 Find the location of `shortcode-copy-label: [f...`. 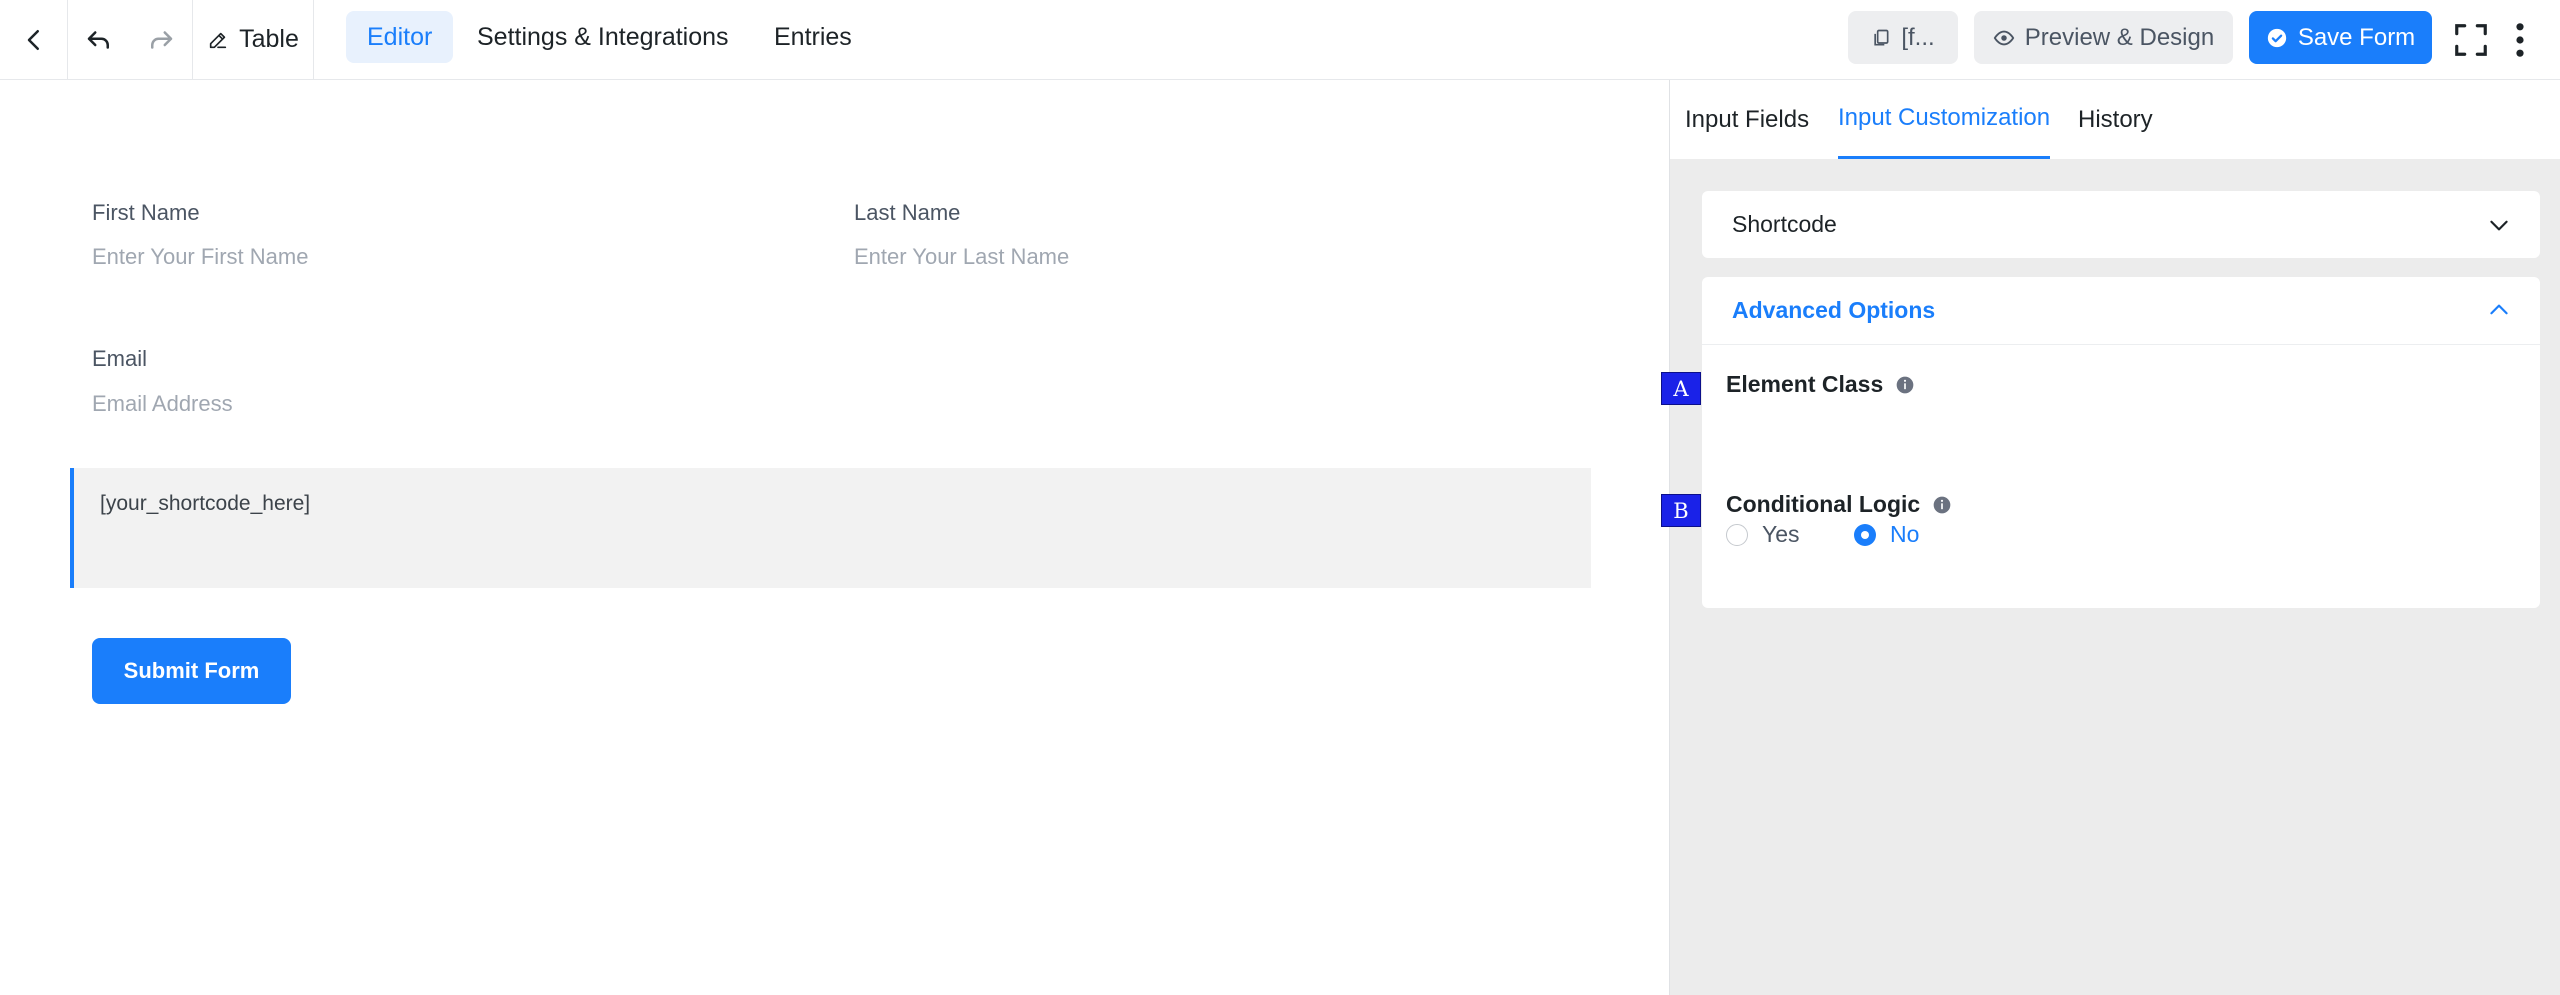

shortcode-copy-label: [f... is located at coordinates (1918, 37).